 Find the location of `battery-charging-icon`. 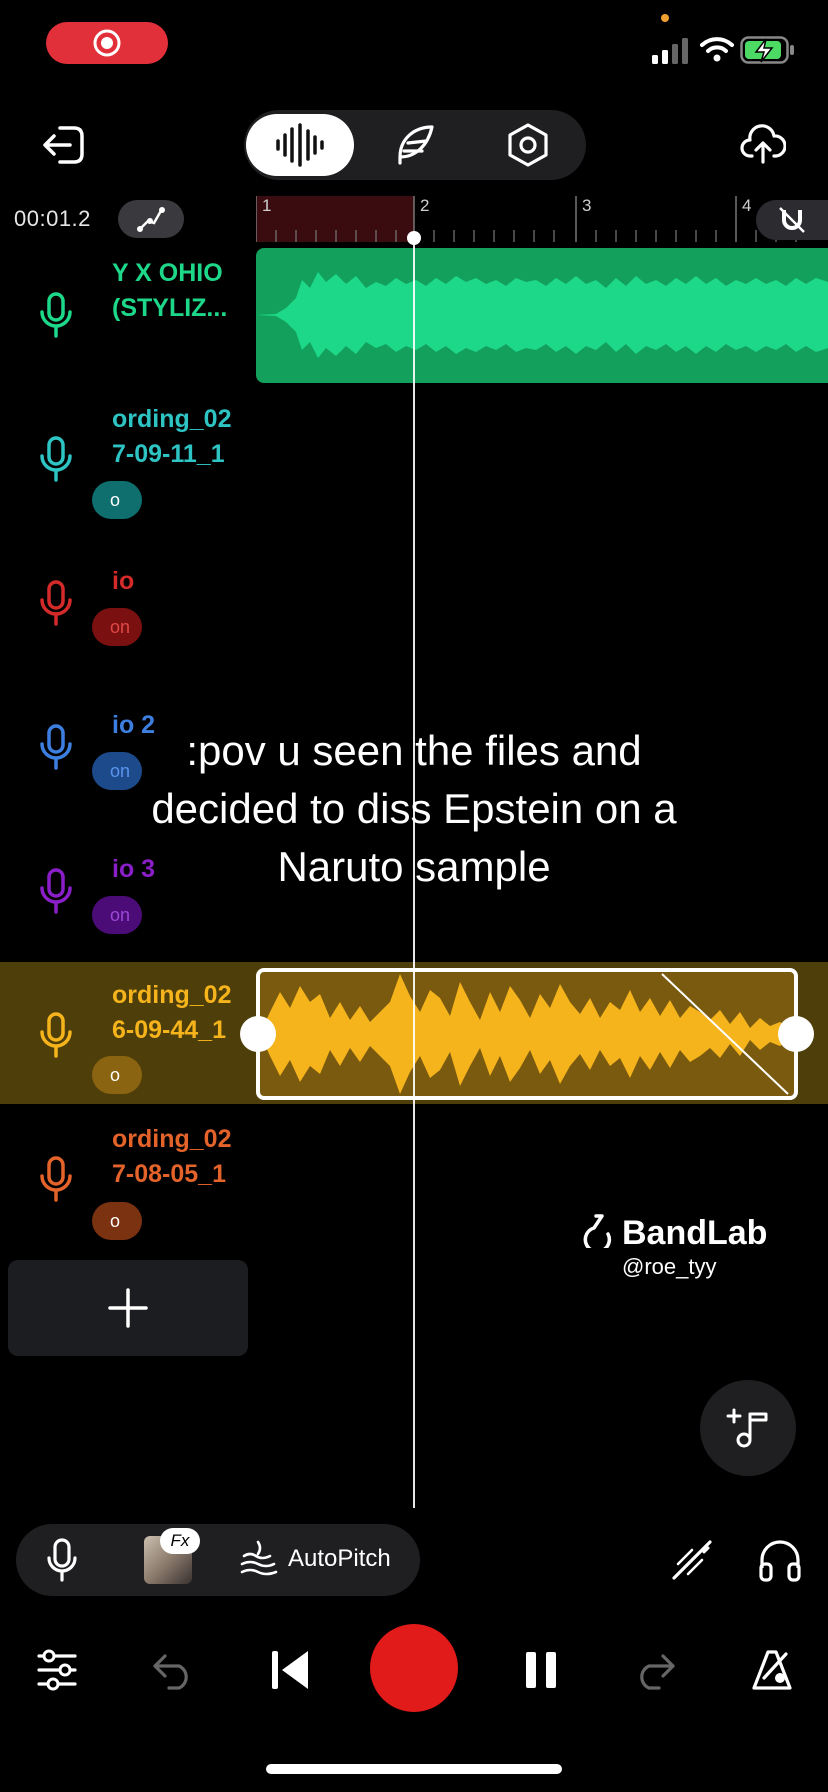

battery-charging-icon is located at coordinates (767, 50).